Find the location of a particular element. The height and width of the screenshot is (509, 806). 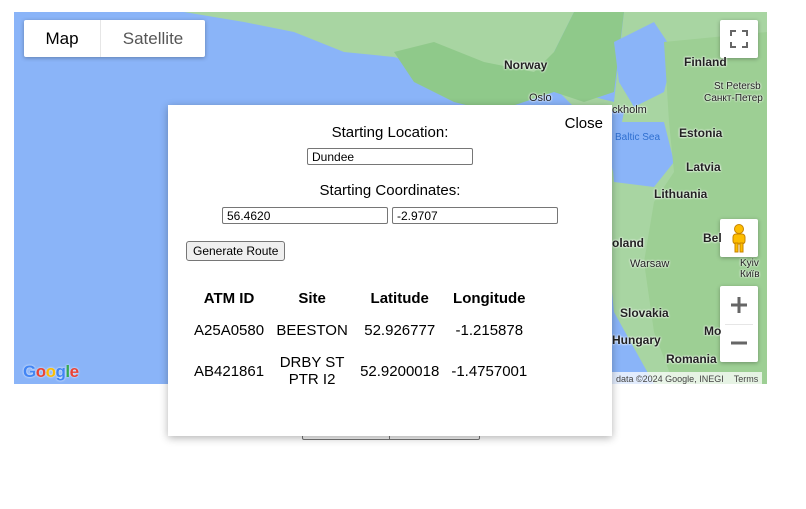

cell-atm-id: A25A0580 is located at coordinates (229, 330).